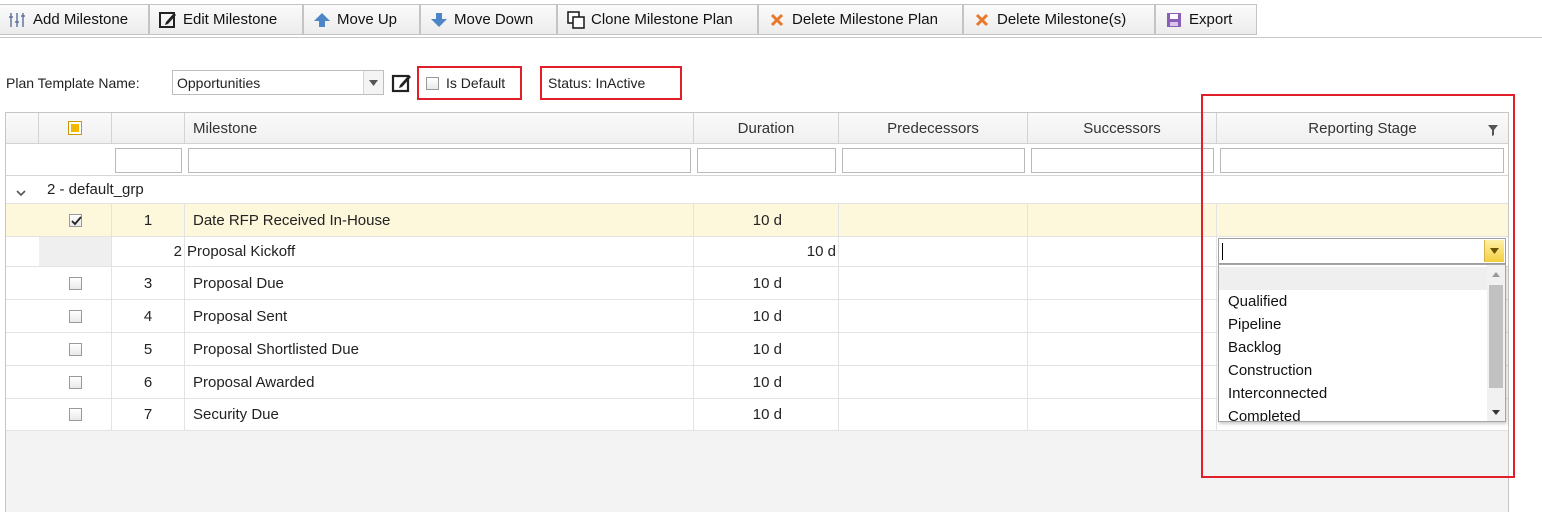 The image size is (1542, 512). What do you see at coordinates (1062, 19) in the screenshot?
I see `delete-milestones-label: Delete Milestone(s)` at bounding box center [1062, 19].